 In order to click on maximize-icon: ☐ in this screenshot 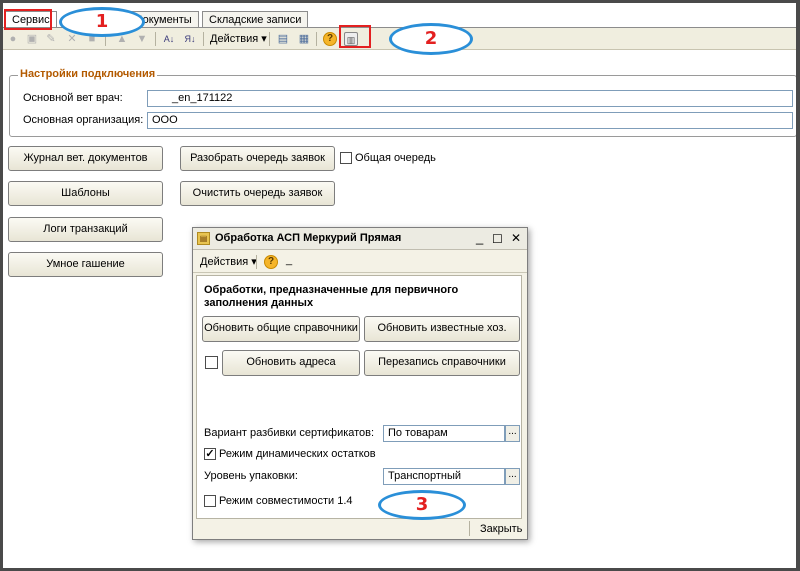, I will do `click(497, 239)`.